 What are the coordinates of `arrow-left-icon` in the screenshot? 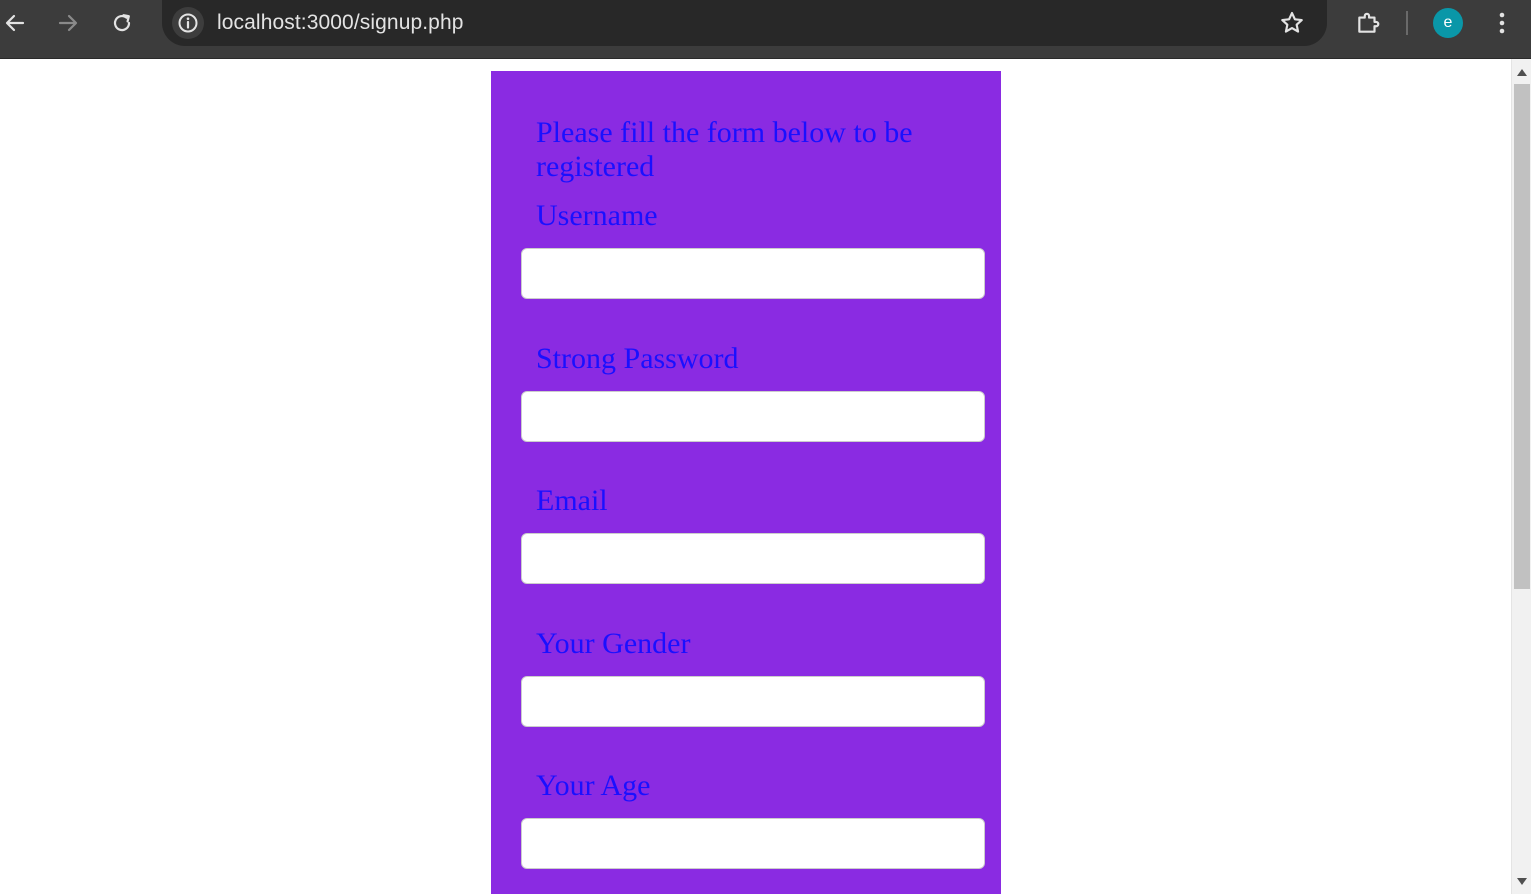 It's located at (15, 23).